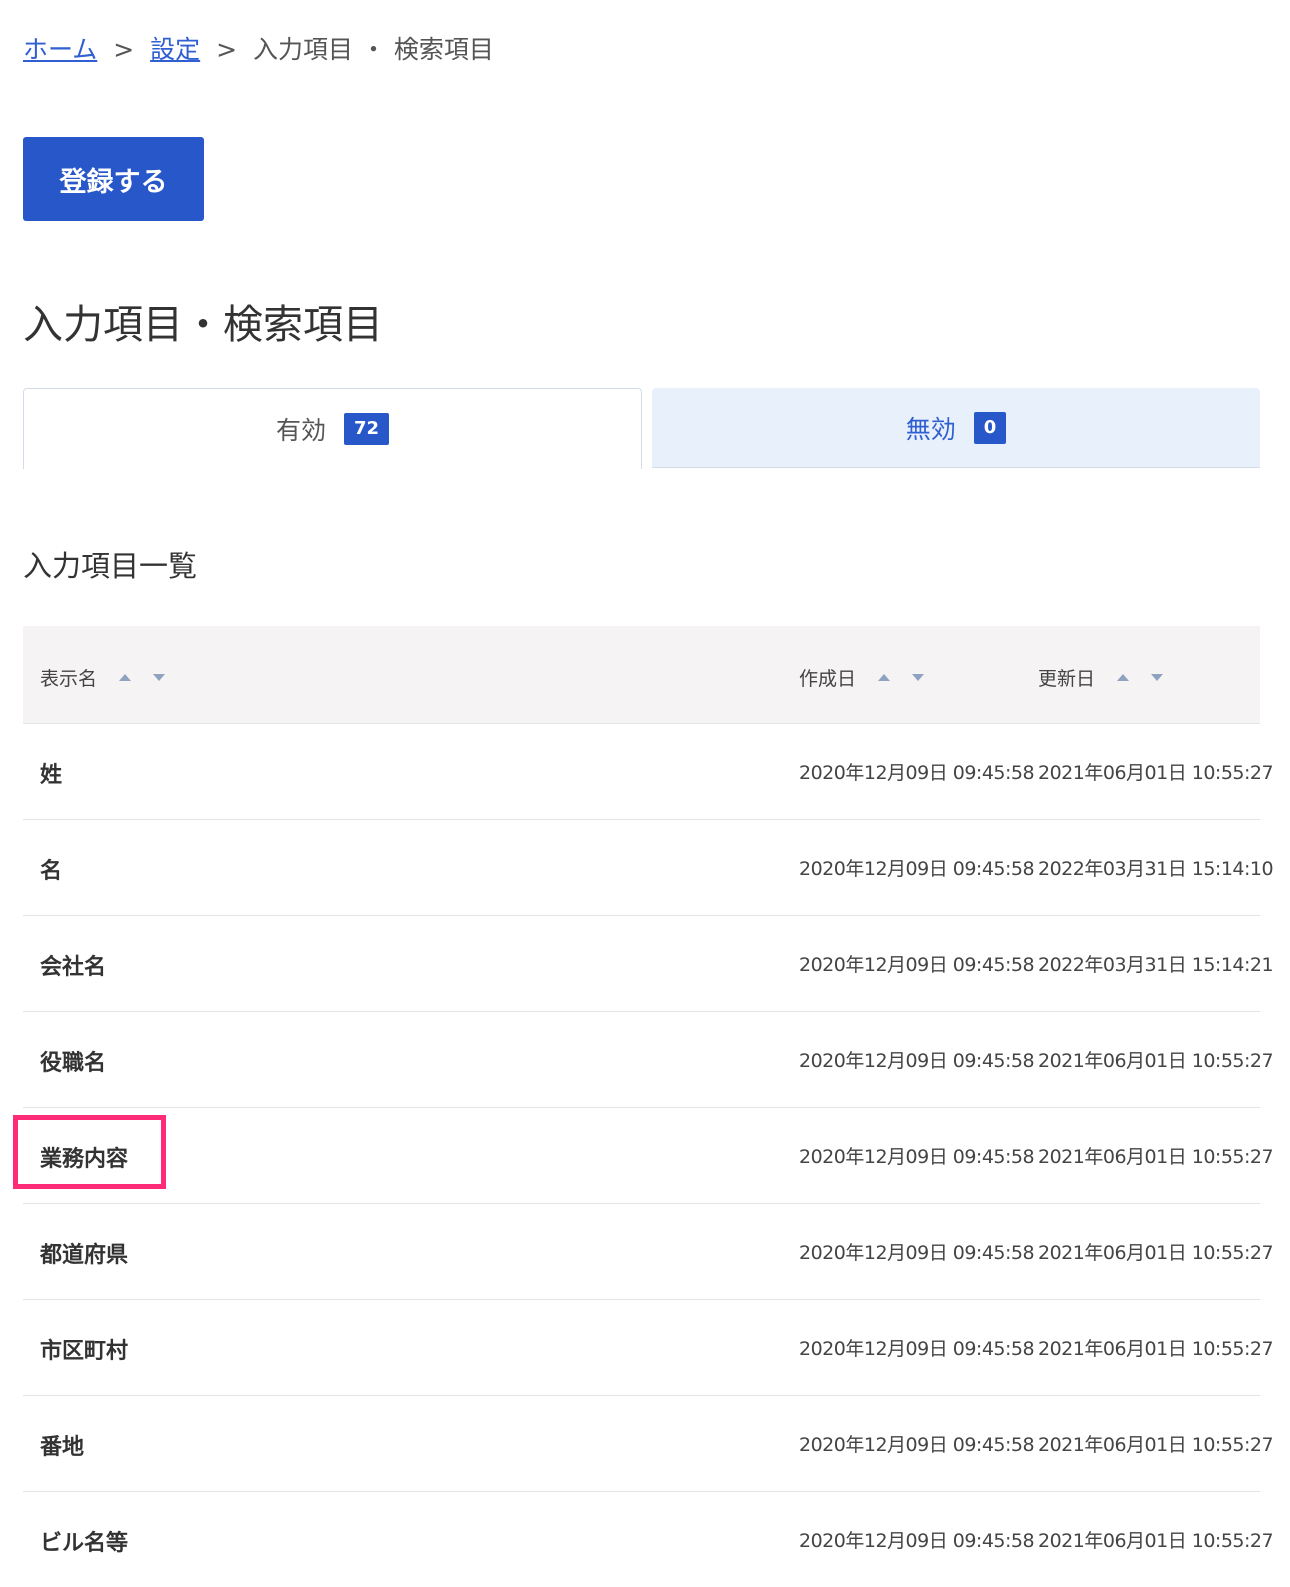  Describe the element at coordinates (366, 429) in the screenshot. I see `count-badge: 72` at that location.